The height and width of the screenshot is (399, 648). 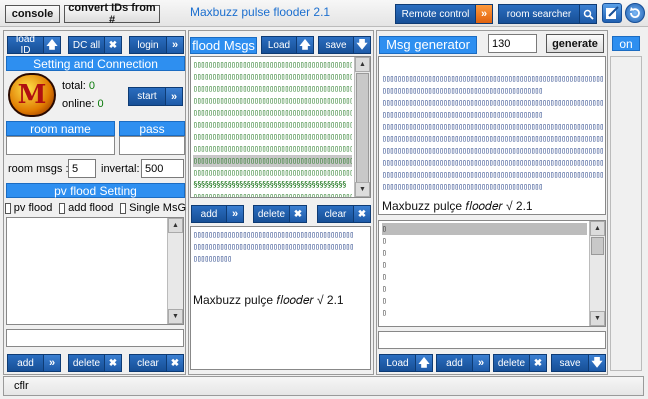 What do you see at coordinates (457, 206) in the screenshot?
I see `generated-signature: Maxbuzz pulҫe 𝑓𝑙𝑜𝑜𝑑𝑒𝑟 √ 2.1` at bounding box center [457, 206].